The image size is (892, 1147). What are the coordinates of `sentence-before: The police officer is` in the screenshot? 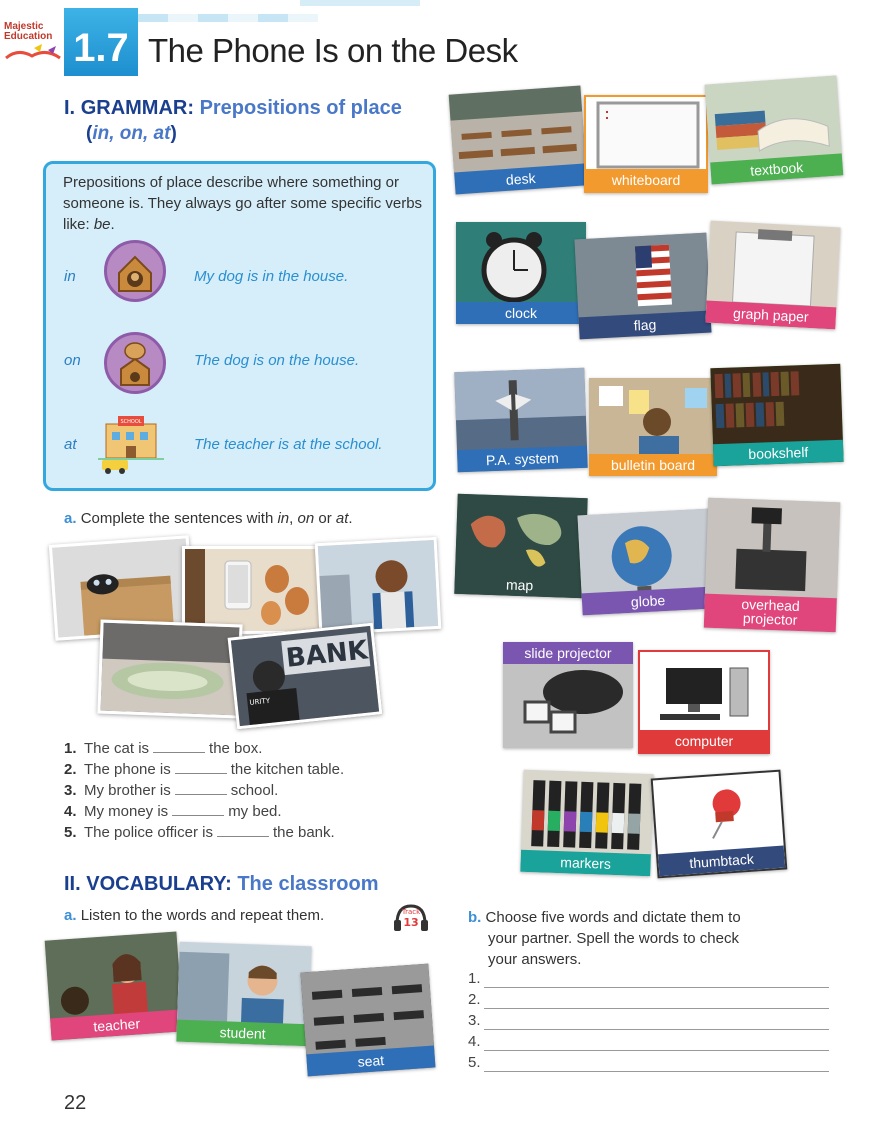 It's located at (148, 832).